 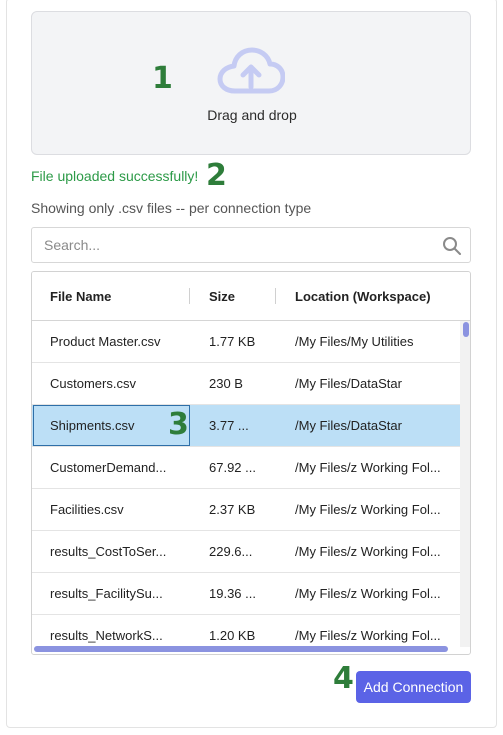 I want to click on horizontal-scrollbar-thumb, so click(x=241, y=649).